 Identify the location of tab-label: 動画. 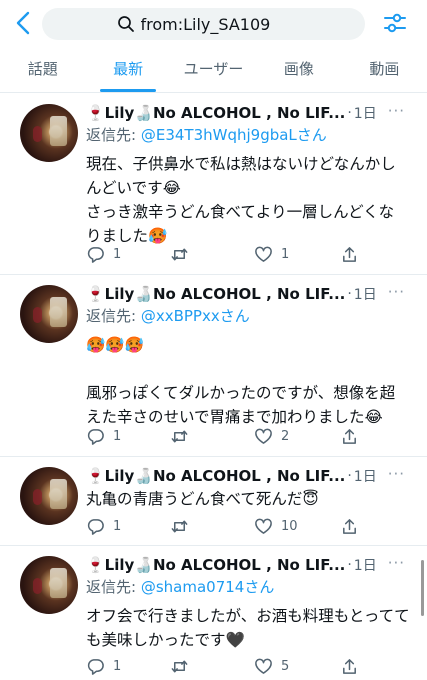
(384, 69).